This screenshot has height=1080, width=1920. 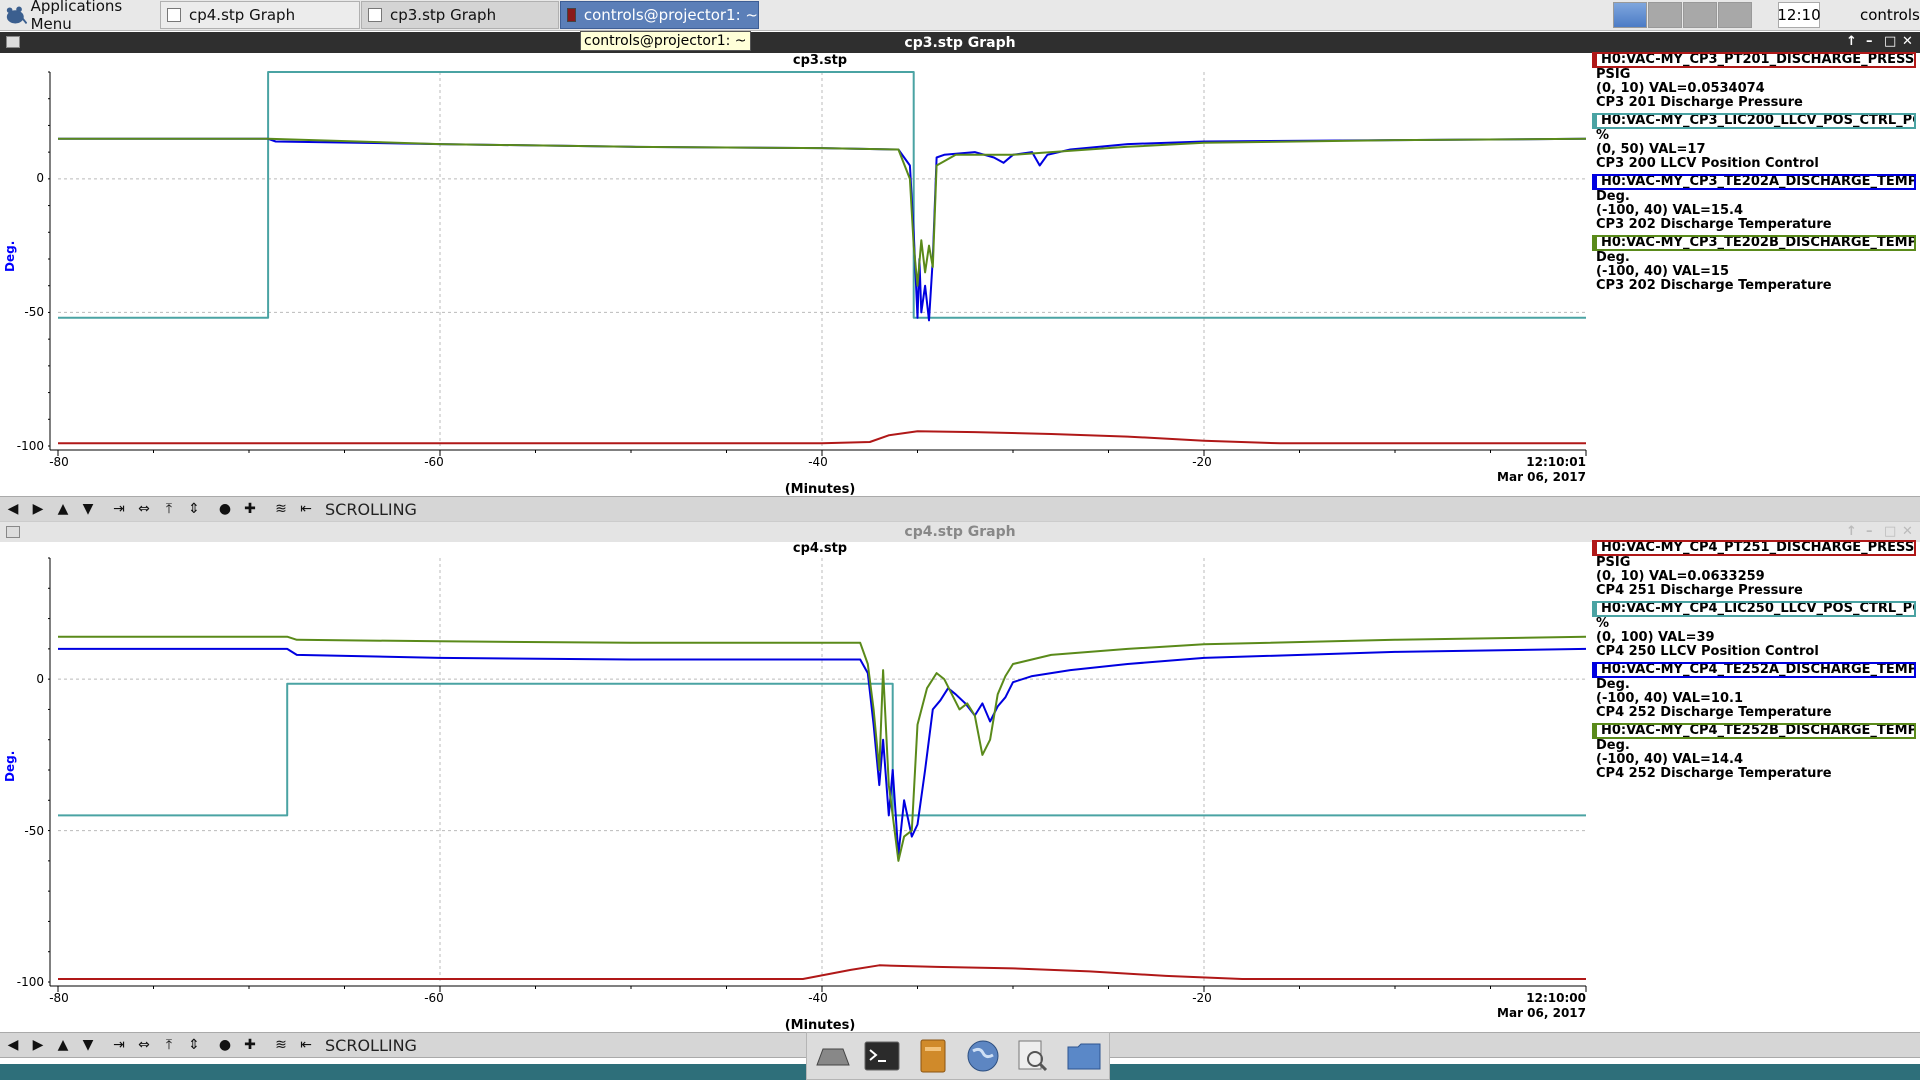 What do you see at coordinates (882, 1056) in the screenshot?
I see `terminal-icon` at bounding box center [882, 1056].